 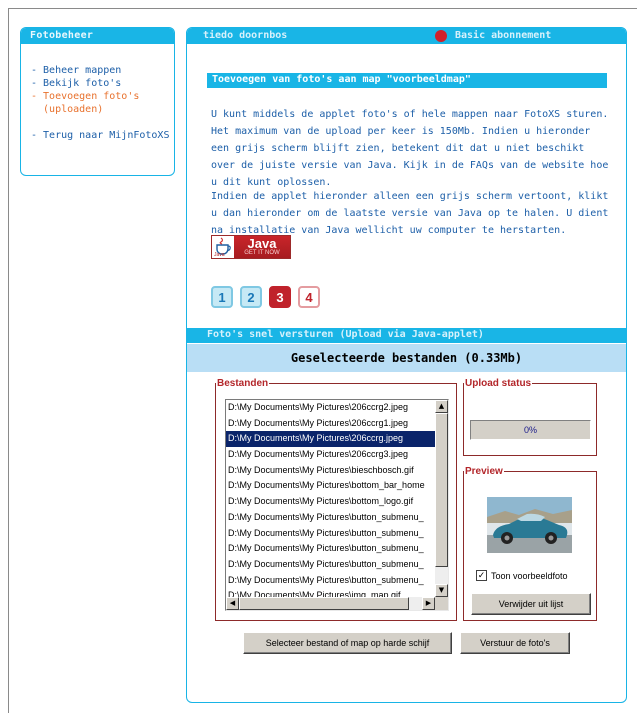 I want to click on show-preview-checkbox: ✓, so click(x=481, y=575).